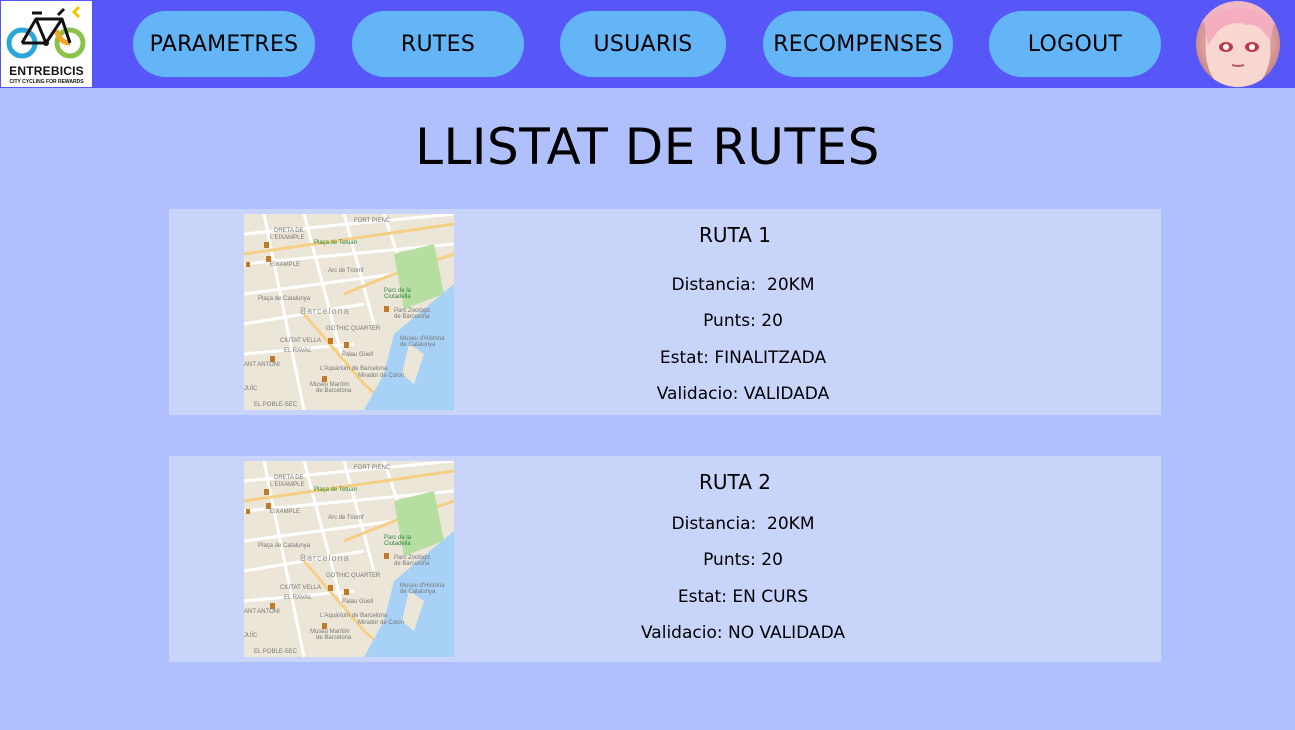 The width and height of the screenshot is (1295, 730). Describe the element at coordinates (743, 597) in the screenshot. I see `route-status: Estat: EN CURS` at that location.